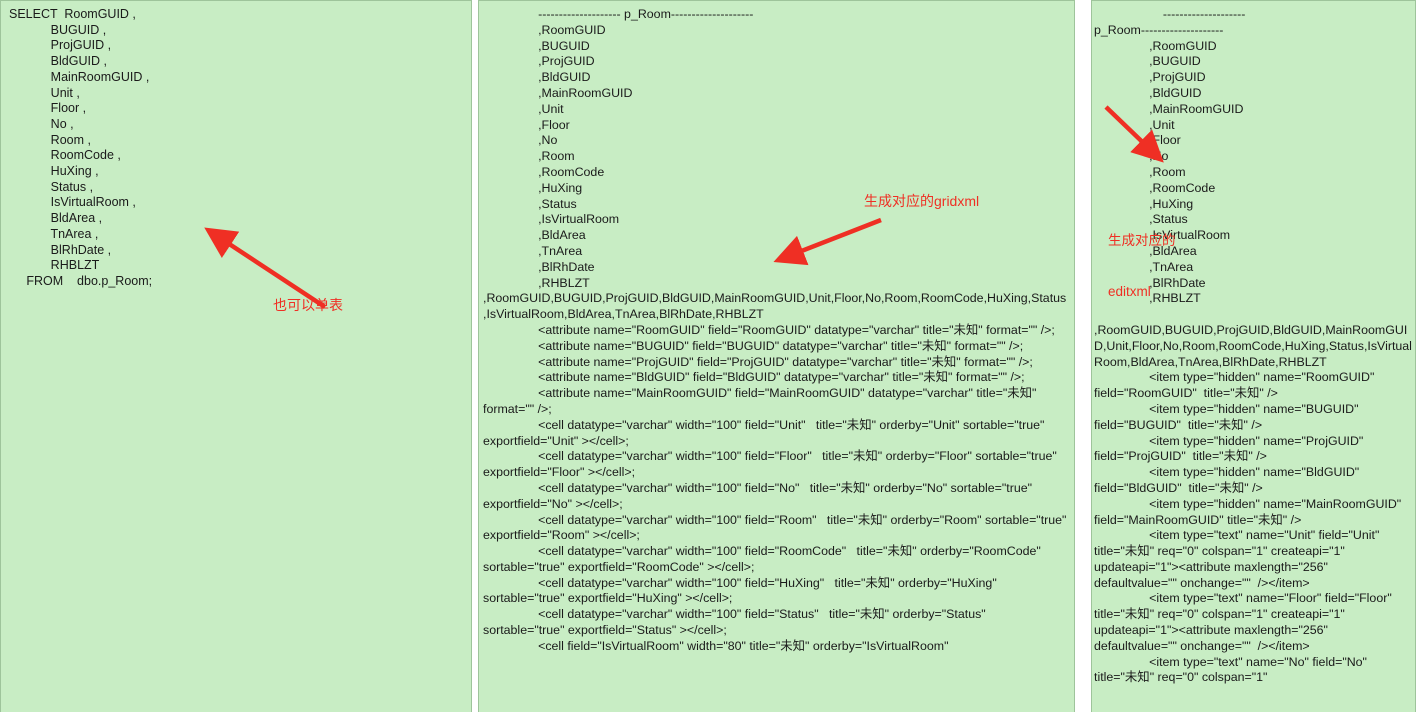  What do you see at coordinates (1129, 291) in the screenshot?
I see `annotation-right-line2: editxml` at bounding box center [1129, 291].